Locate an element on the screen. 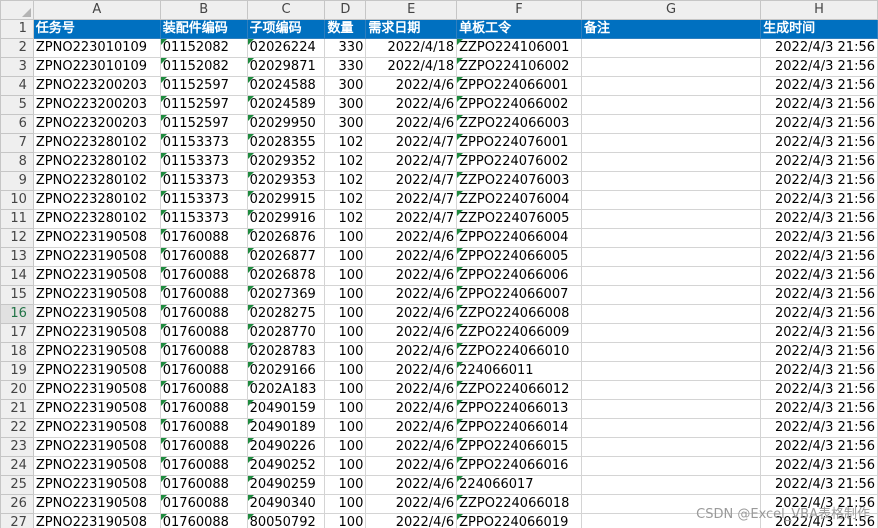 This screenshot has width=878, height=528. row-number: 20 is located at coordinates (17, 390).